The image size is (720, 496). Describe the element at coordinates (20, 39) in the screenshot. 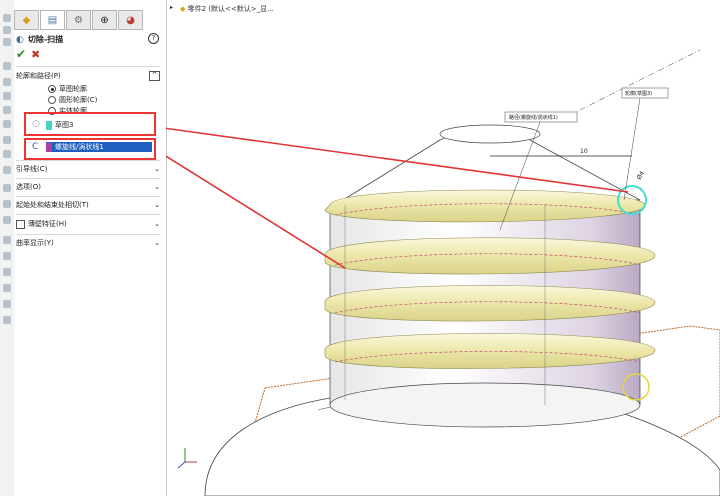

I see `sweep-cut-icon: ◐` at that location.